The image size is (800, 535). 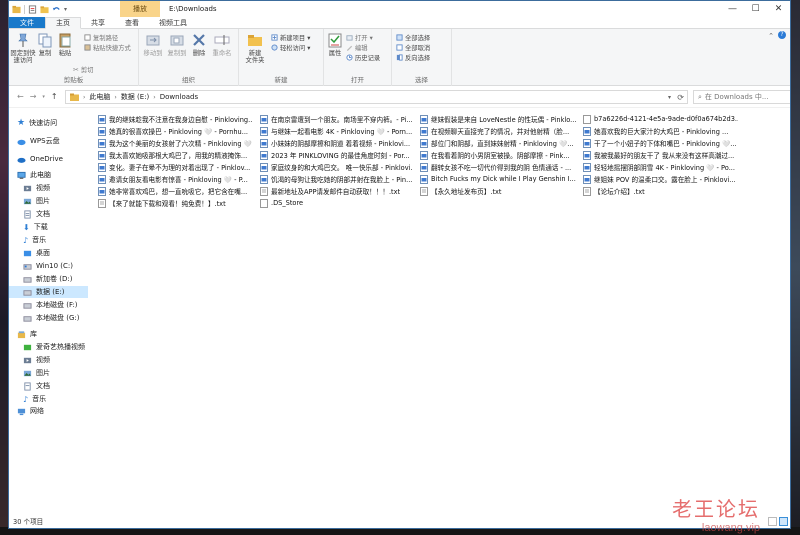 What do you see at coordinates (23, 48) in the screenshot?
I see `pin-quick-access-button: 固定到快 速访问` at bounding box center [23, 48].